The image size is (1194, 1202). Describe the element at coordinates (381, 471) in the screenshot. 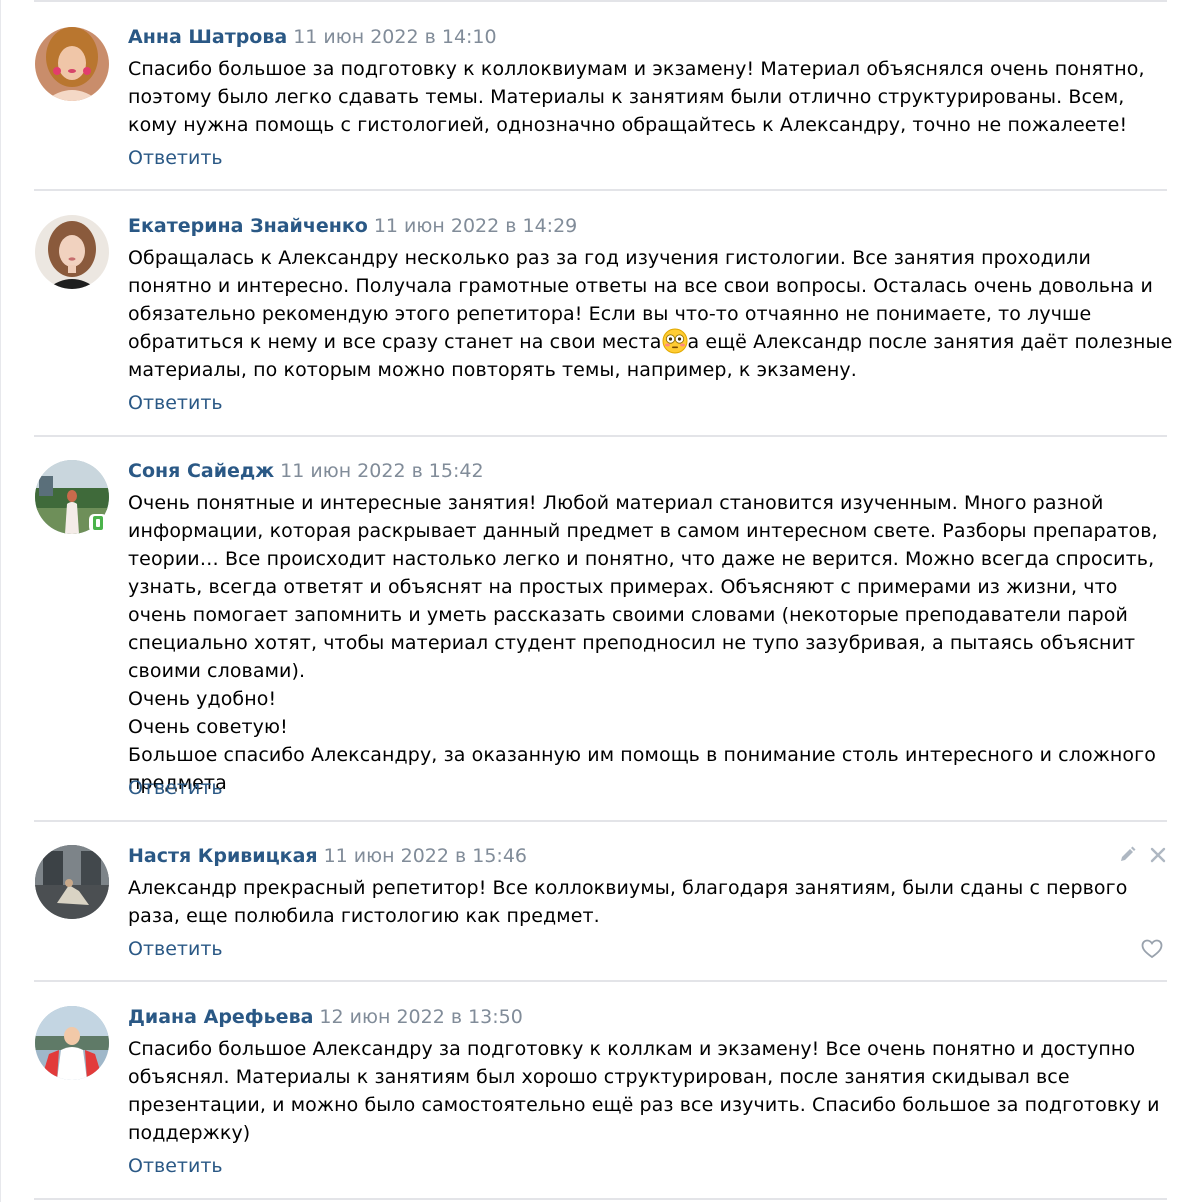

I see `comment-date: 11 июн 2022 в 15:42` at that location.